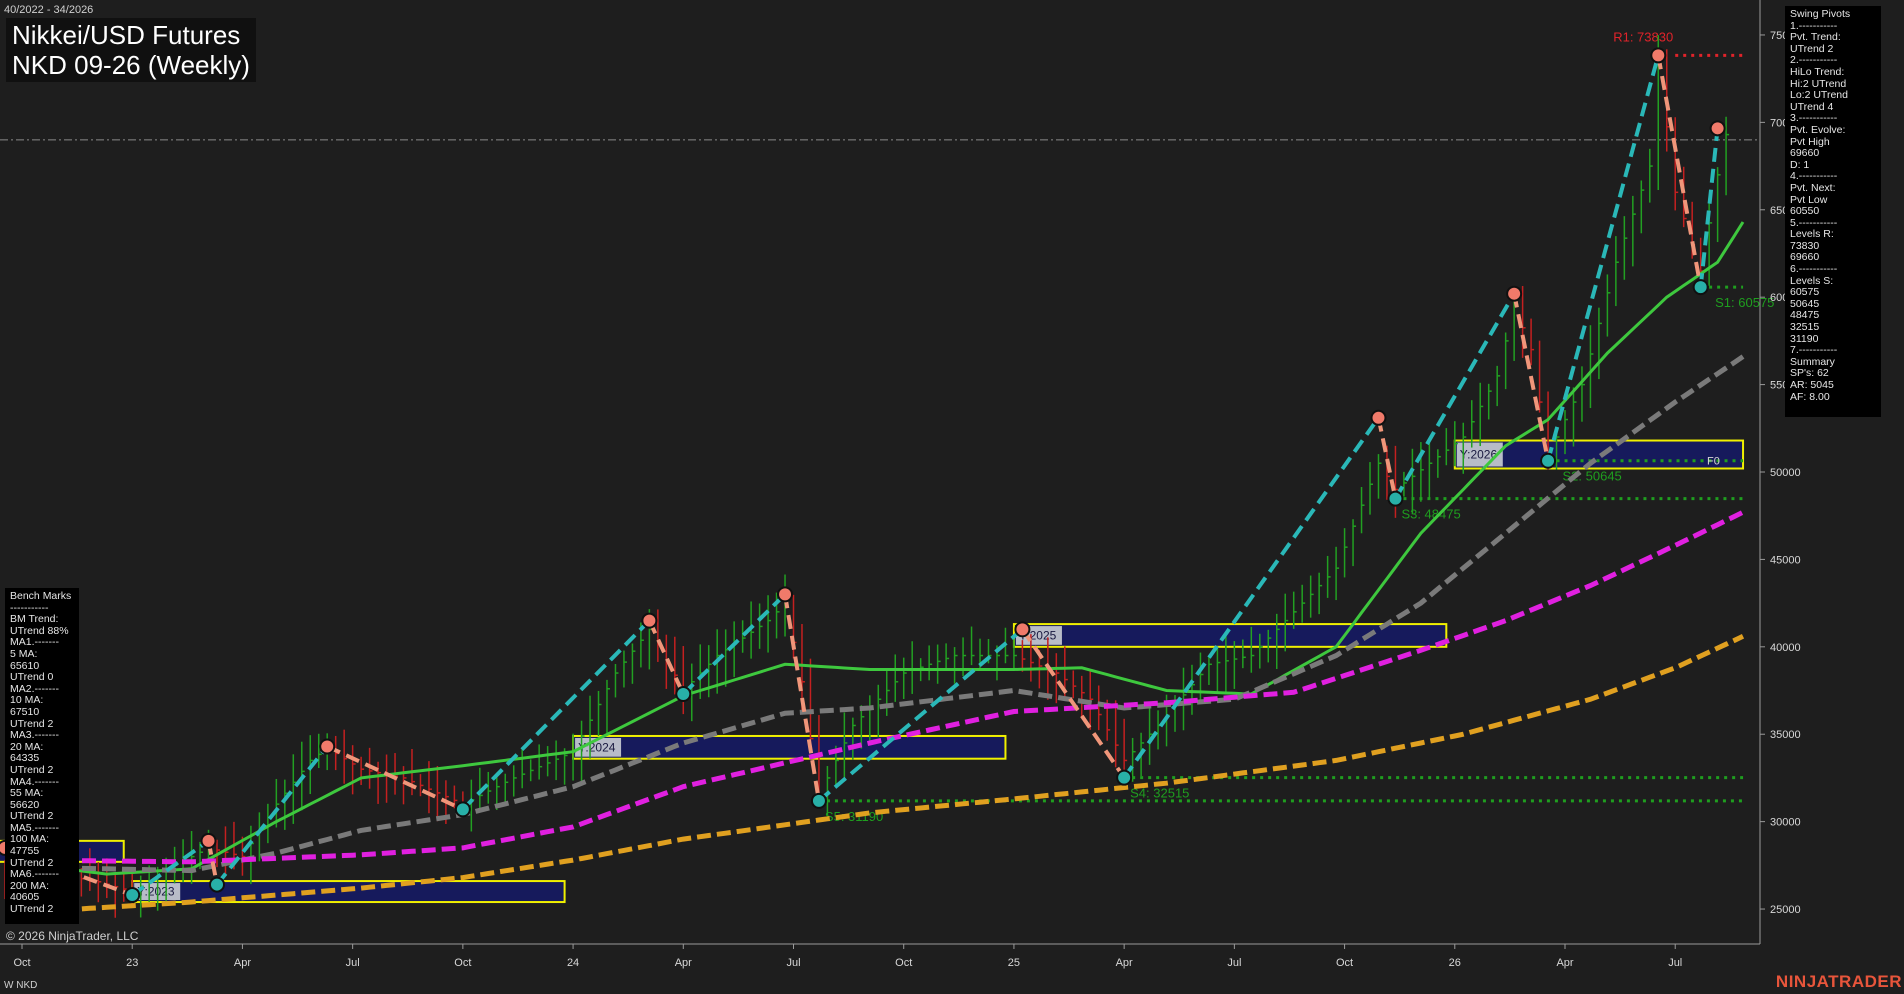 This screenshot has width=1904, height=994. I want to click on y-tick-label: 25000, so click(1785, 910).